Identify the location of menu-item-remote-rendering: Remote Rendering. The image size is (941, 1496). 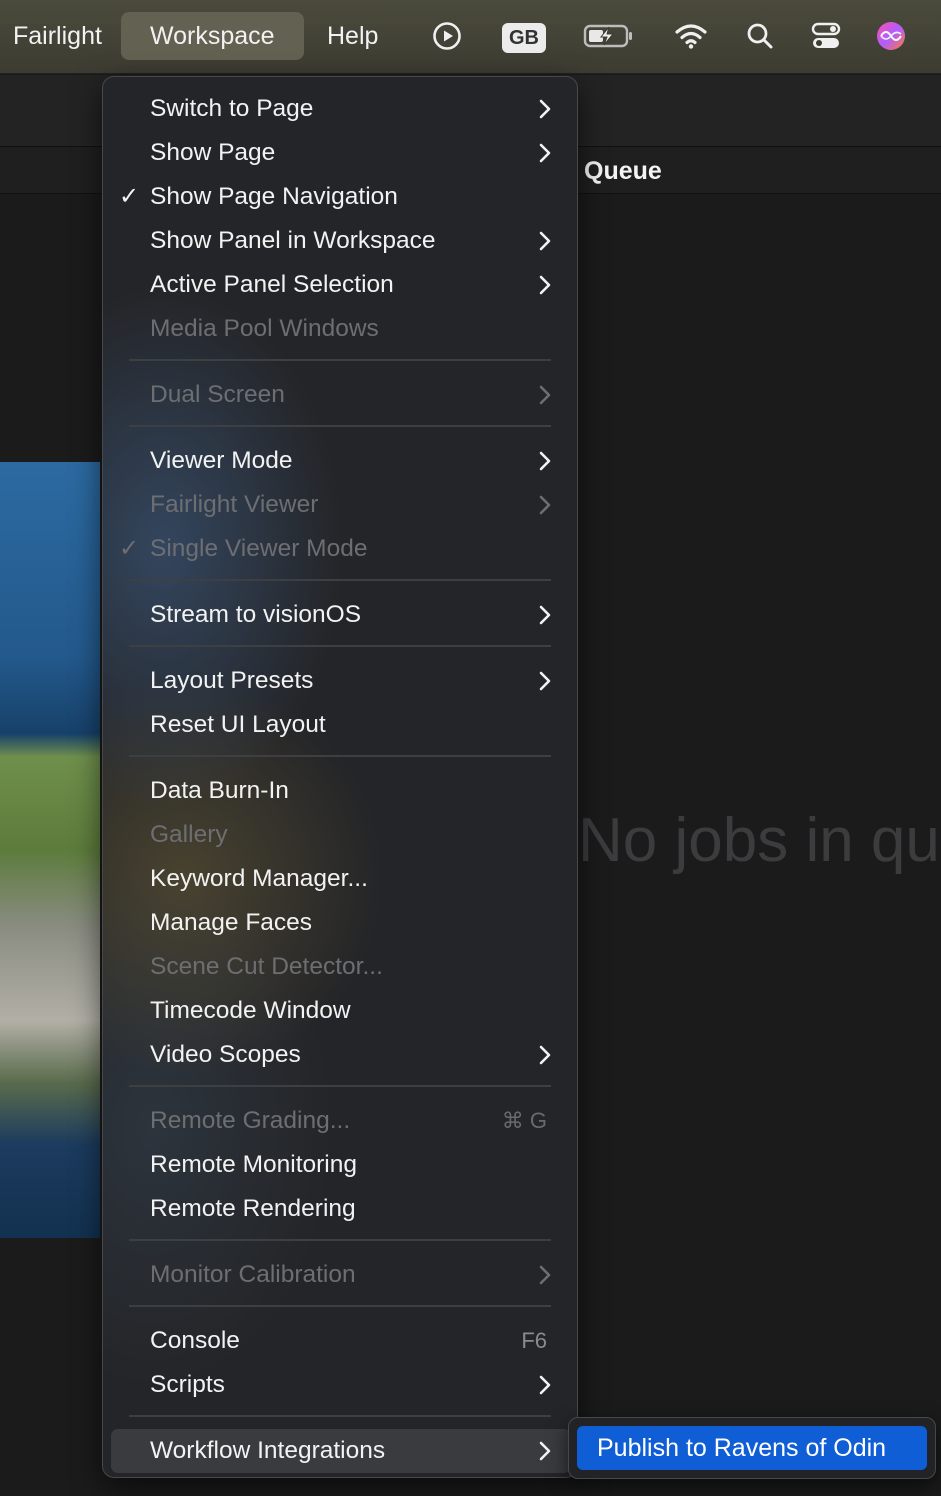
(340, 1209).